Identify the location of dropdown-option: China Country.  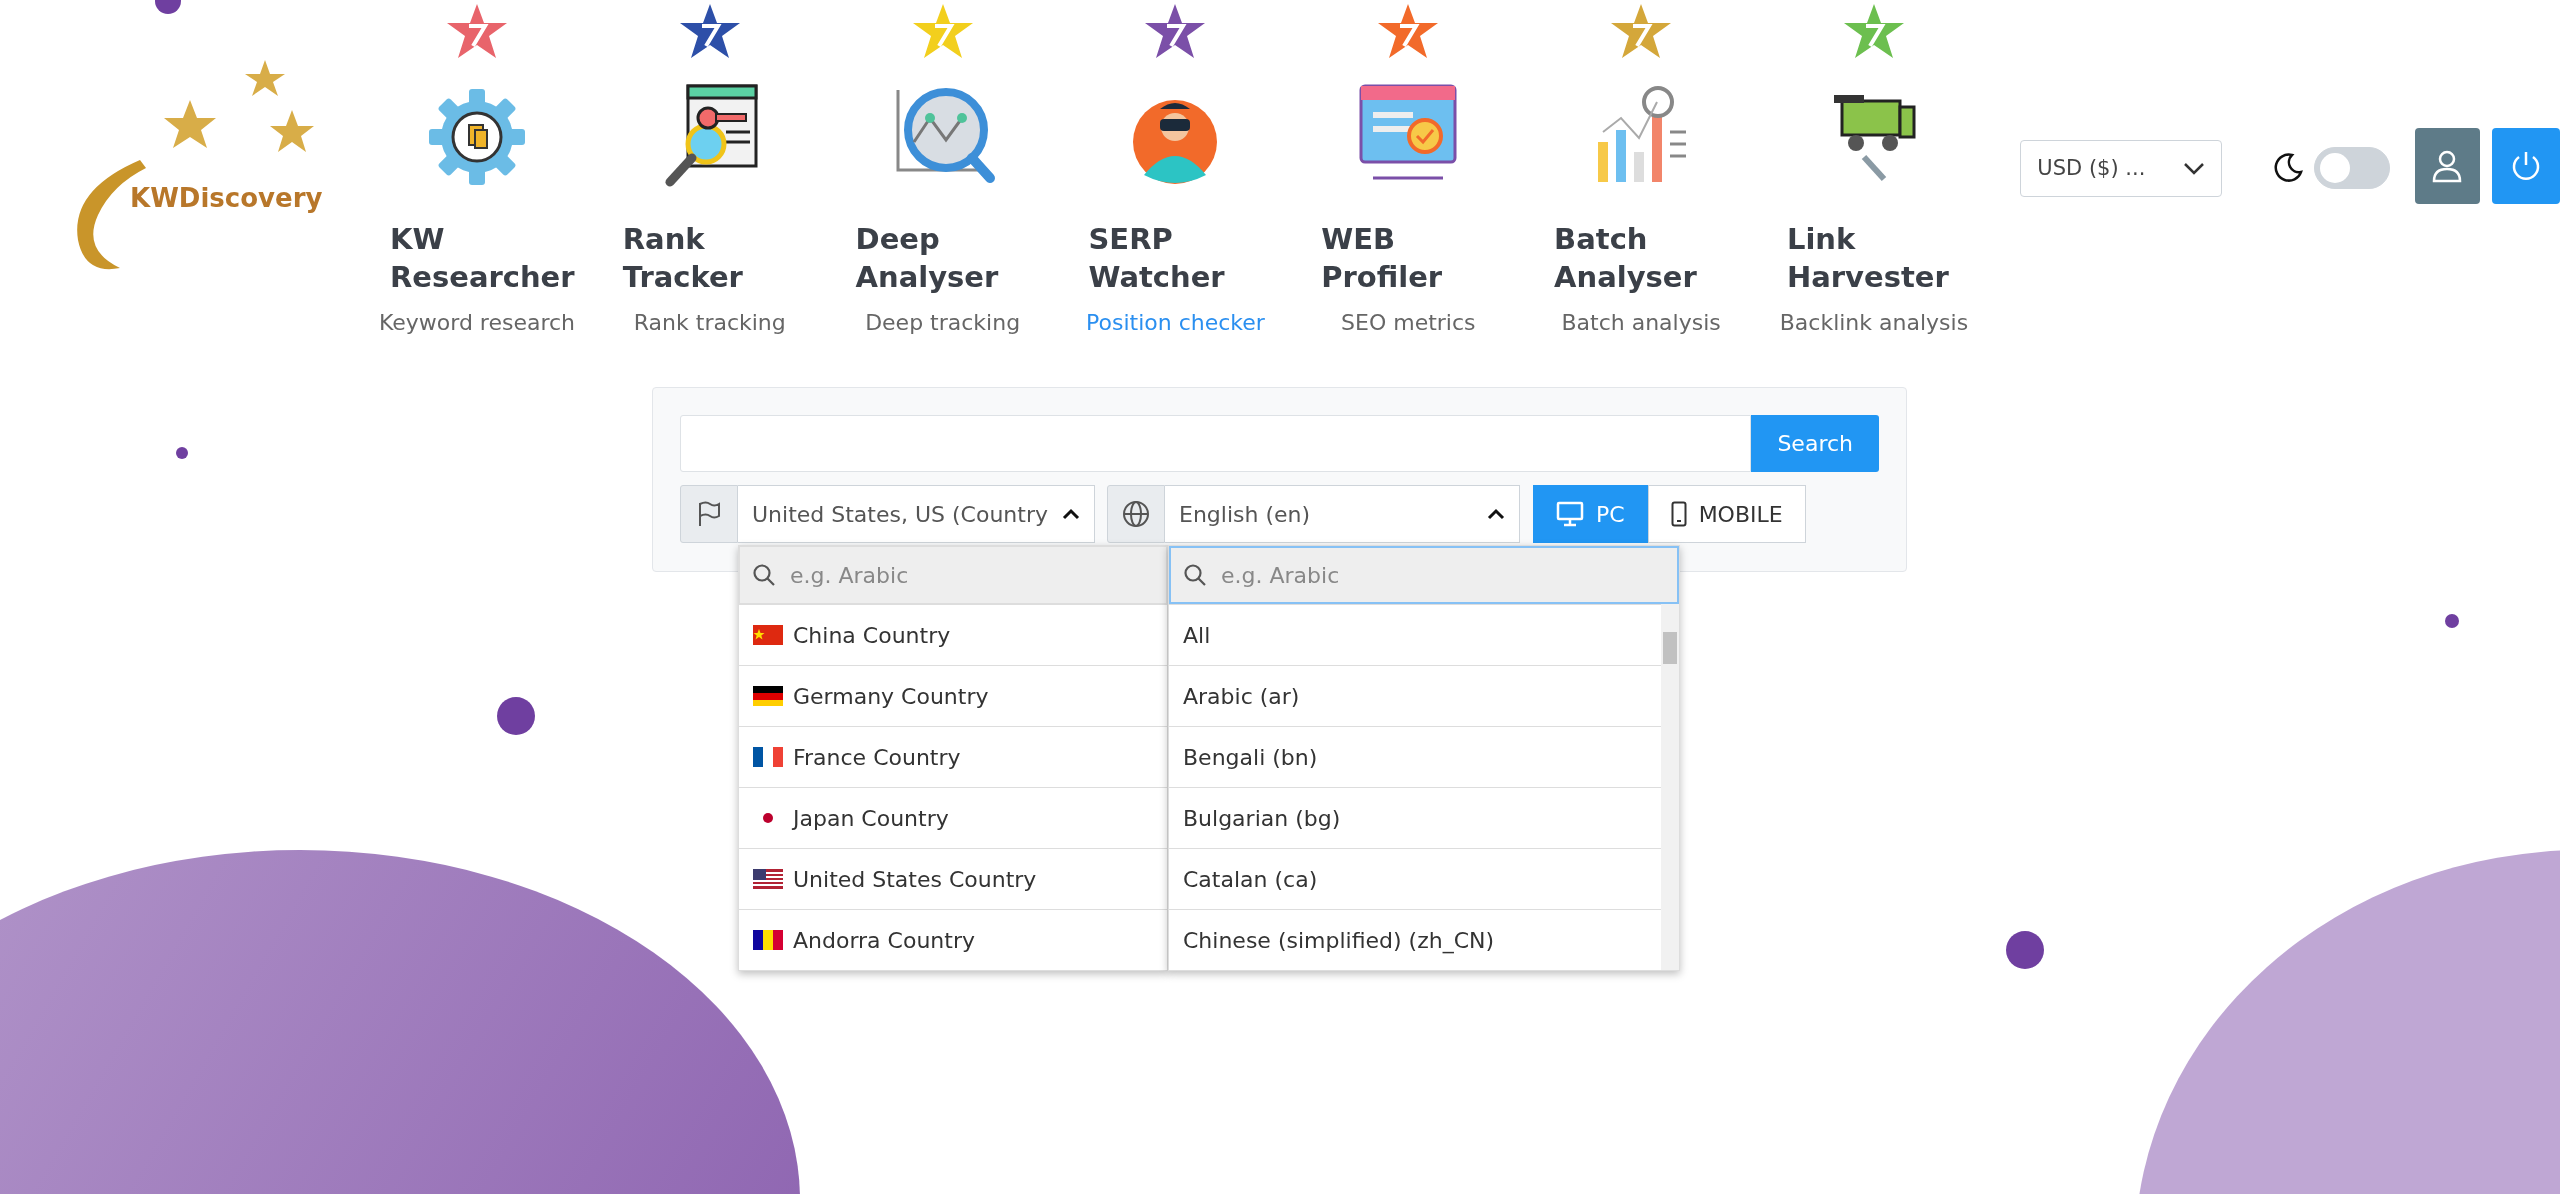
(953, 634).